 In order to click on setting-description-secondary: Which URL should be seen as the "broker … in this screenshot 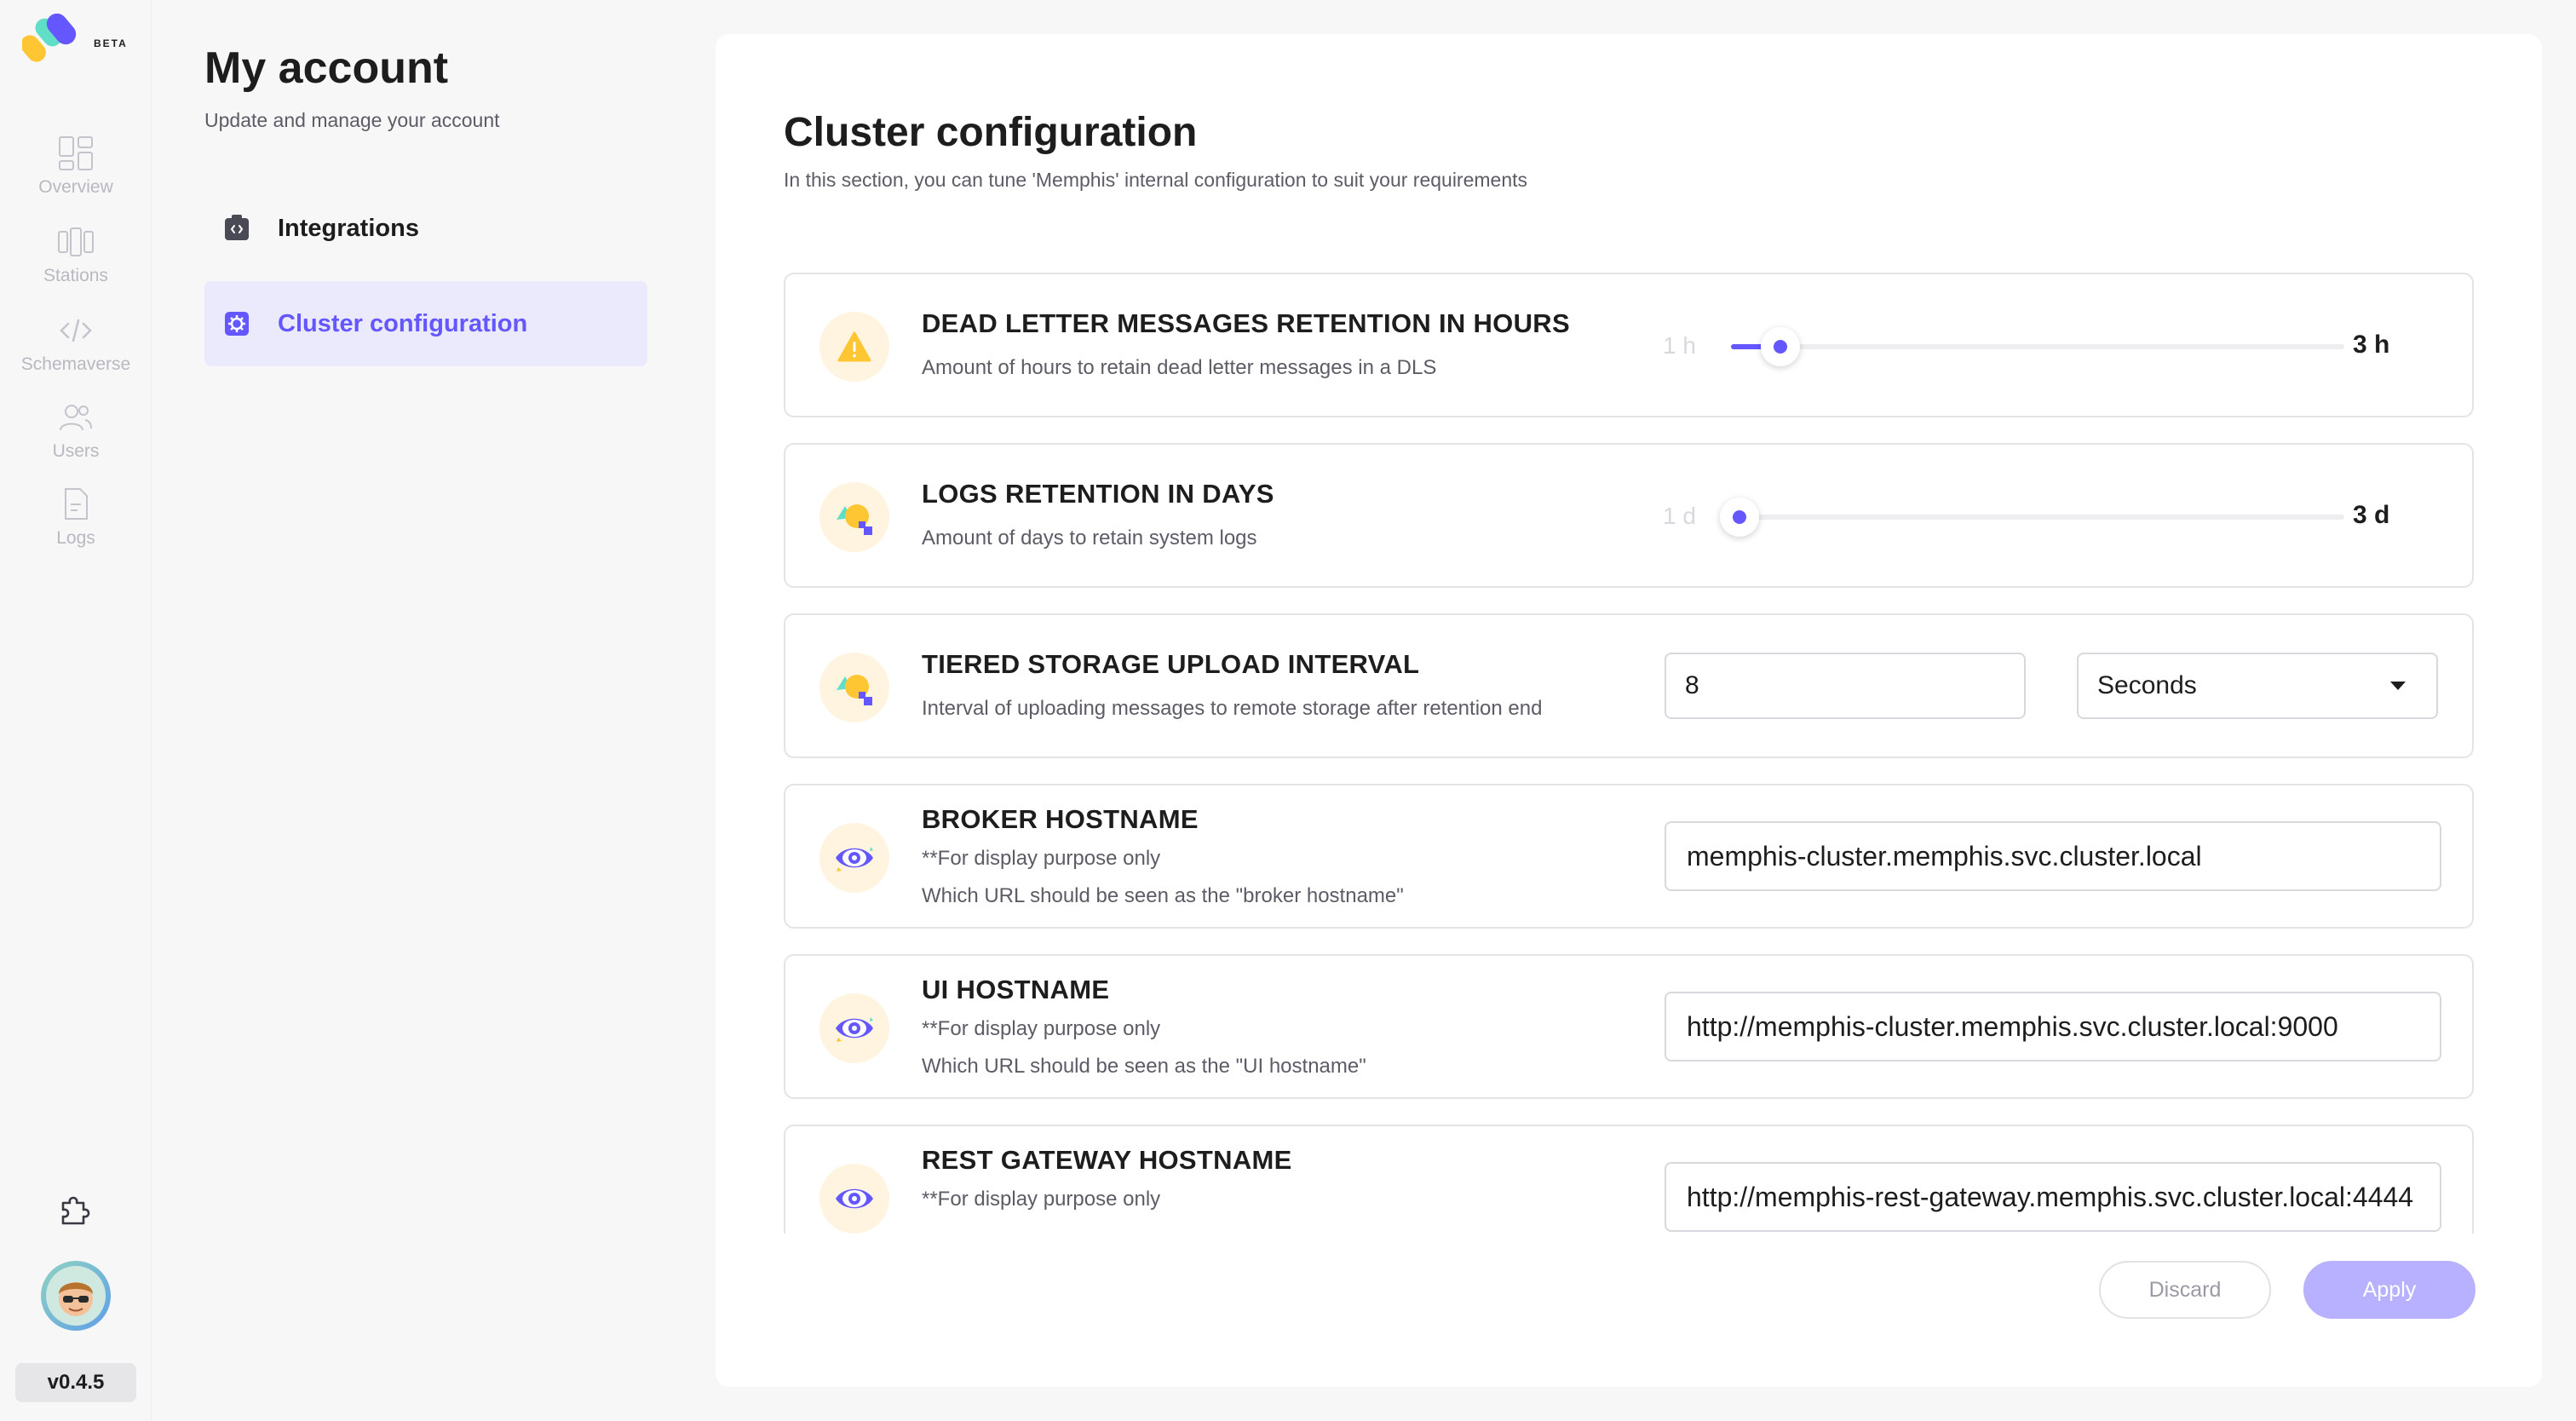, I will do `click(1163, 895)`.